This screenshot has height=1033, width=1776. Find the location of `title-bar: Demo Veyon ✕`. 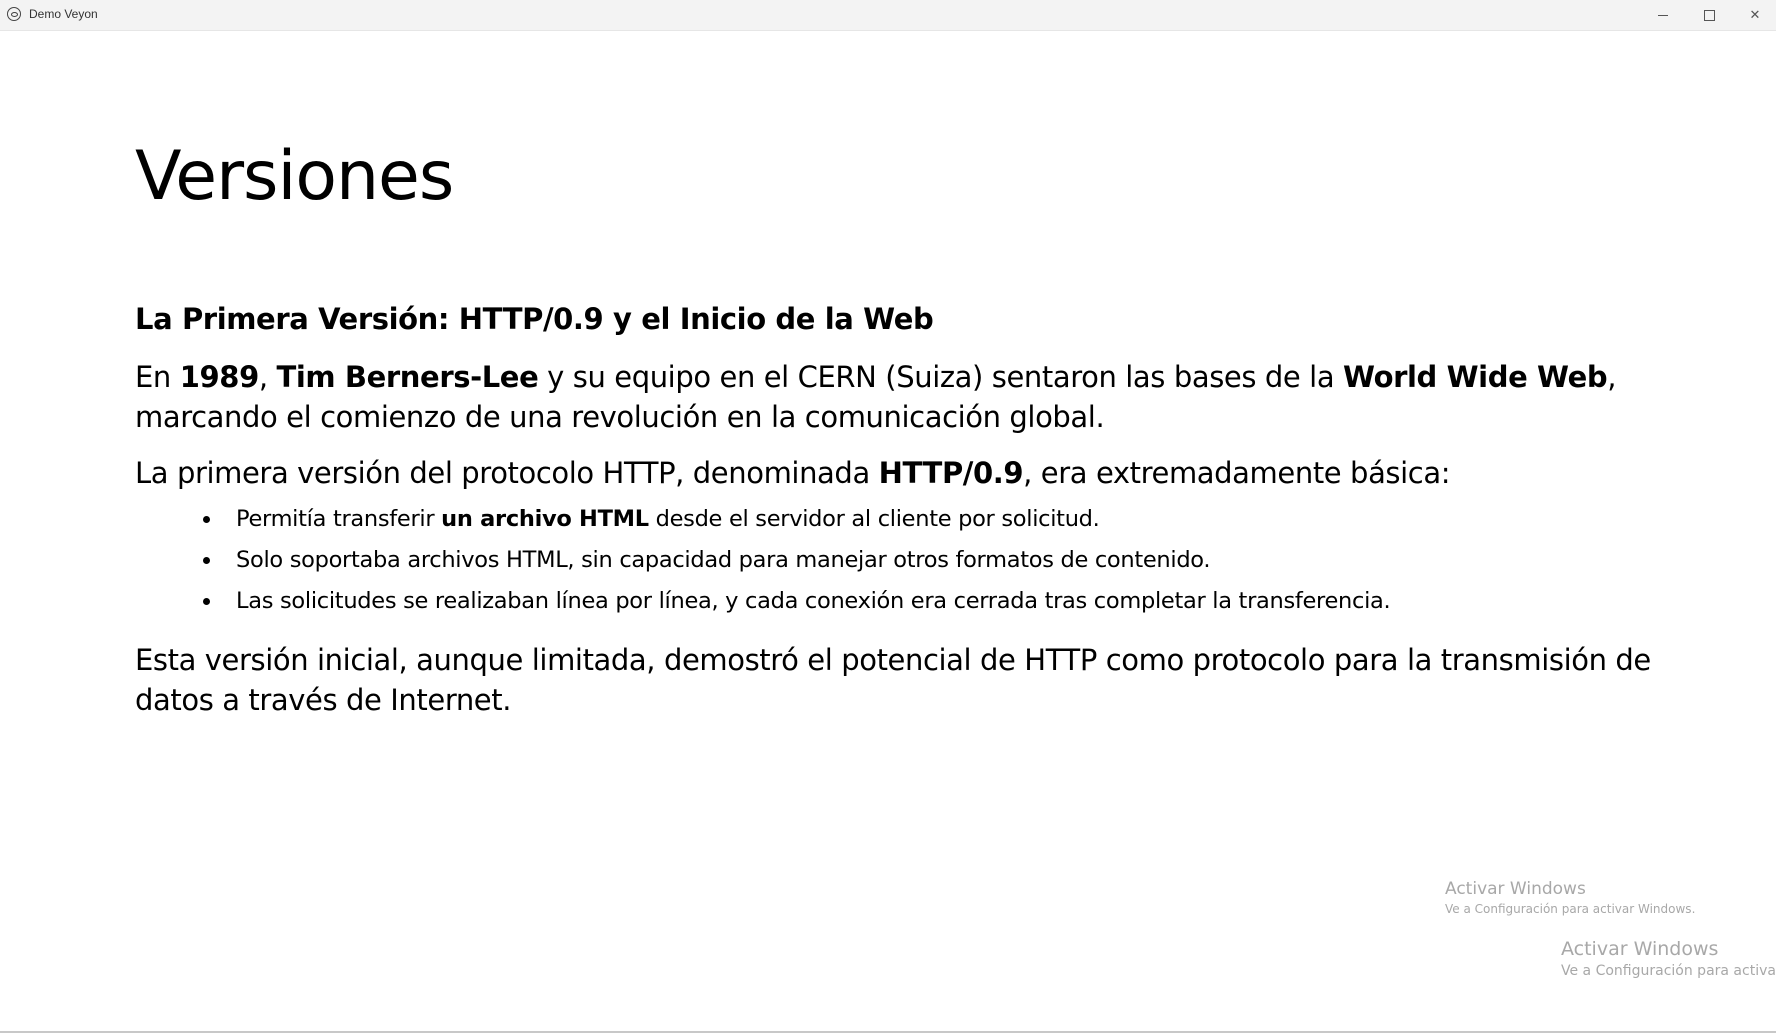

title-bar: Demo Veyon ✕ is located at coordinates (888, 15).